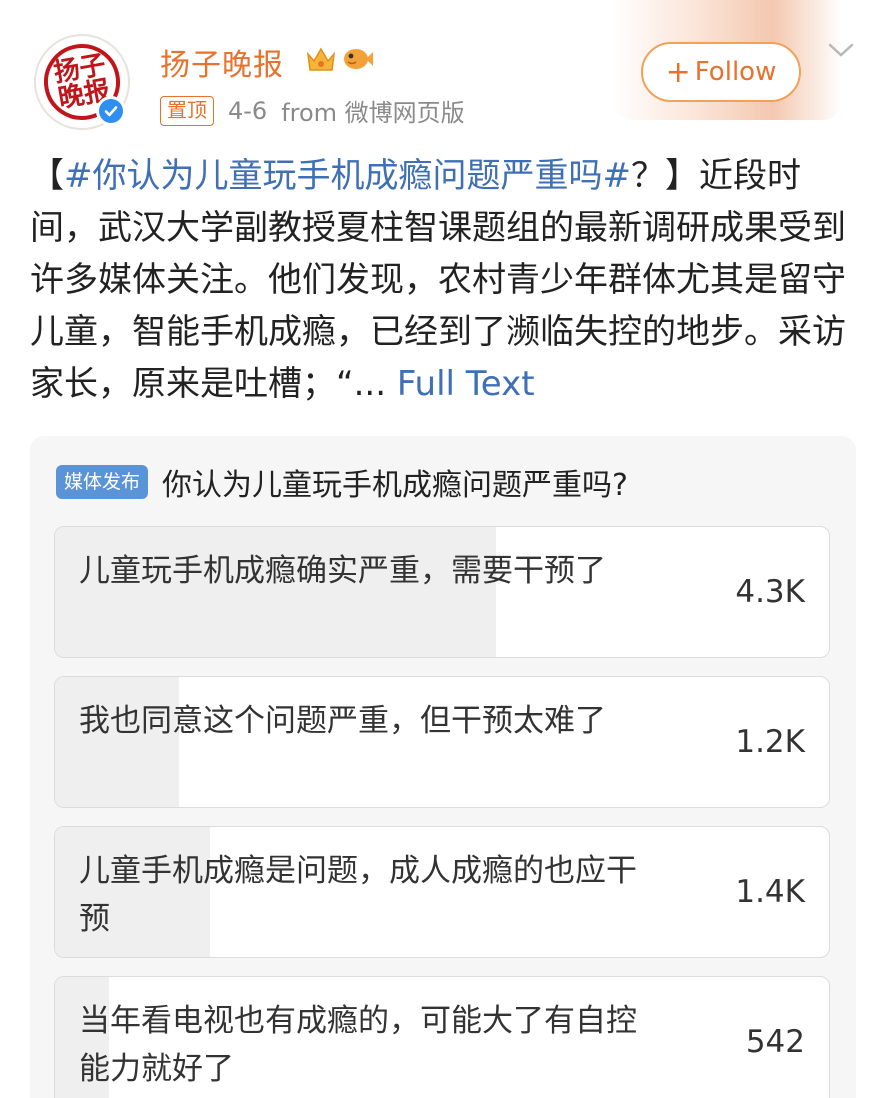 This screenshot has height=1098, width=885. I want to click on fish-badge-icon, so click(357, 59).